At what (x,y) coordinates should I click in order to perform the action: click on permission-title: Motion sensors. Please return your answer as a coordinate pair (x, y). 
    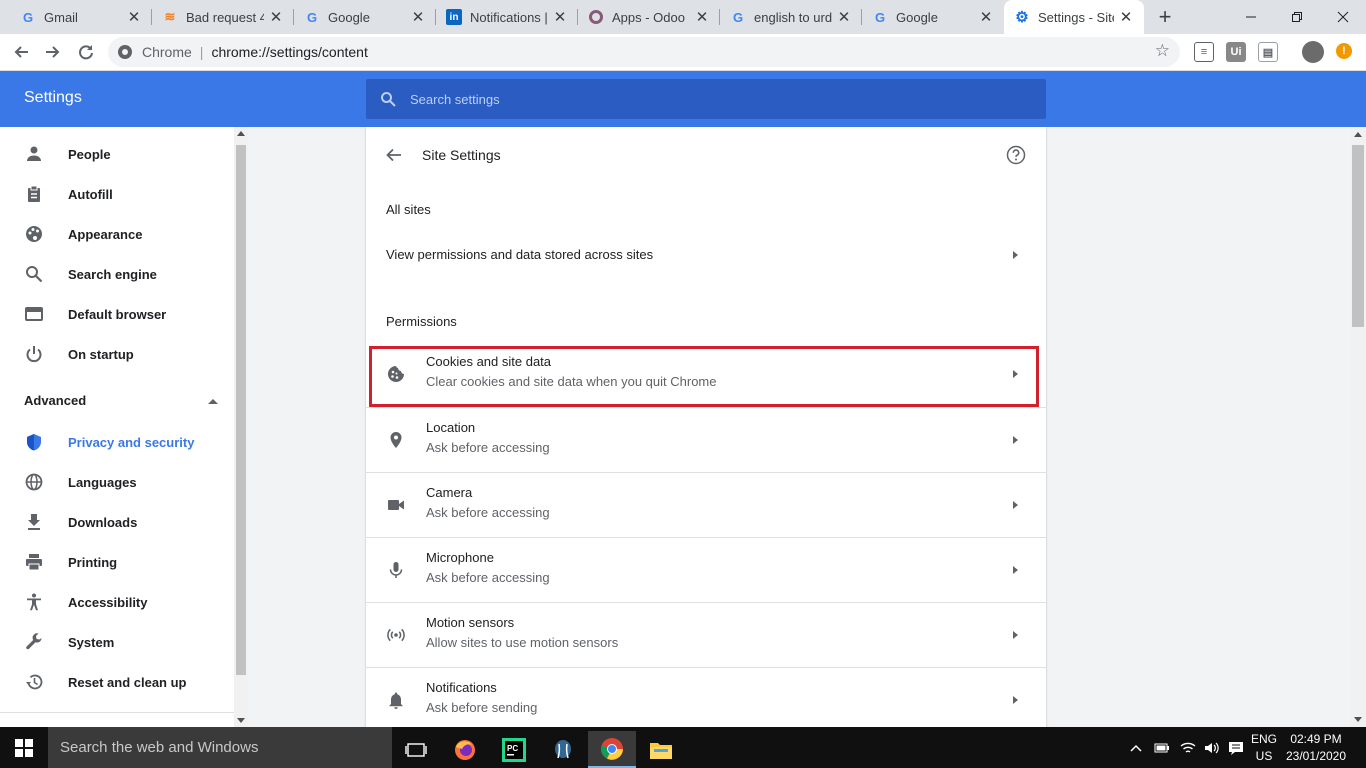
    Looking at the image, I should click on (470, 622).